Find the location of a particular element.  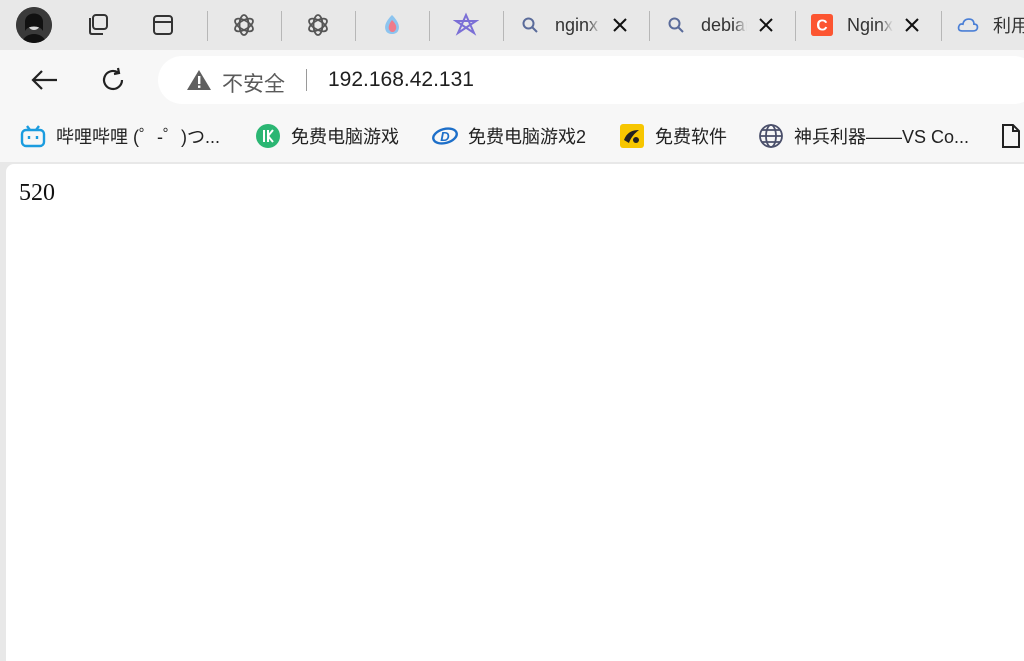

address-bar: 不安全 is located at coordinates (591, 80).